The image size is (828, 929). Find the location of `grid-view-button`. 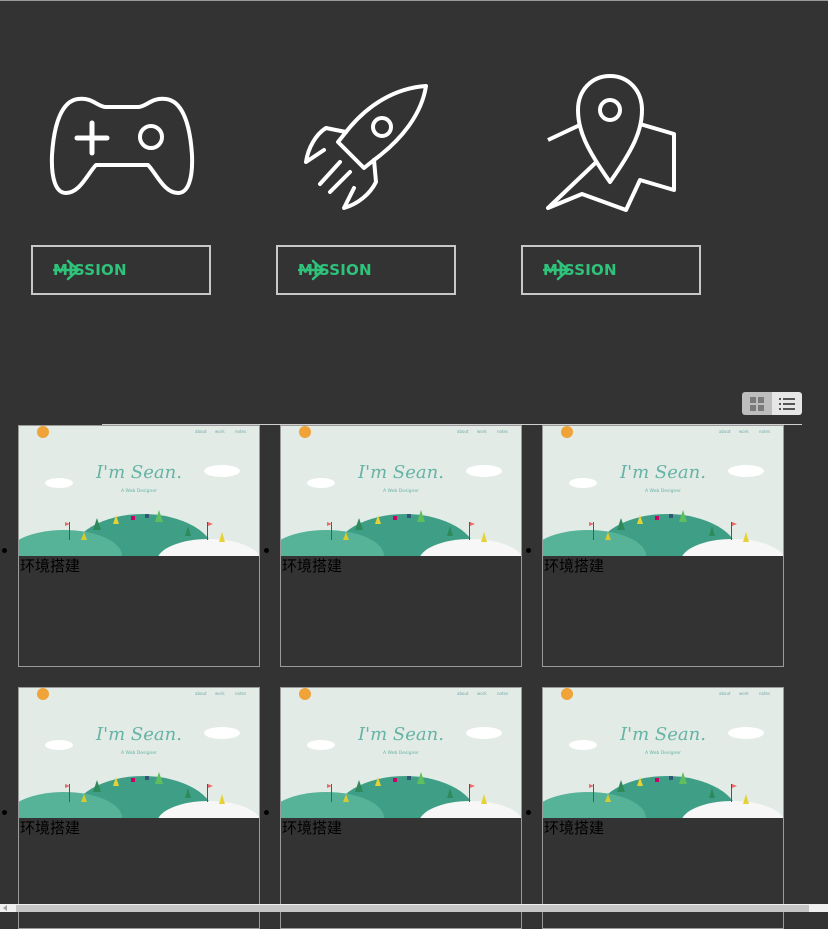

grid-view-button is located at coordinates (757, 403).